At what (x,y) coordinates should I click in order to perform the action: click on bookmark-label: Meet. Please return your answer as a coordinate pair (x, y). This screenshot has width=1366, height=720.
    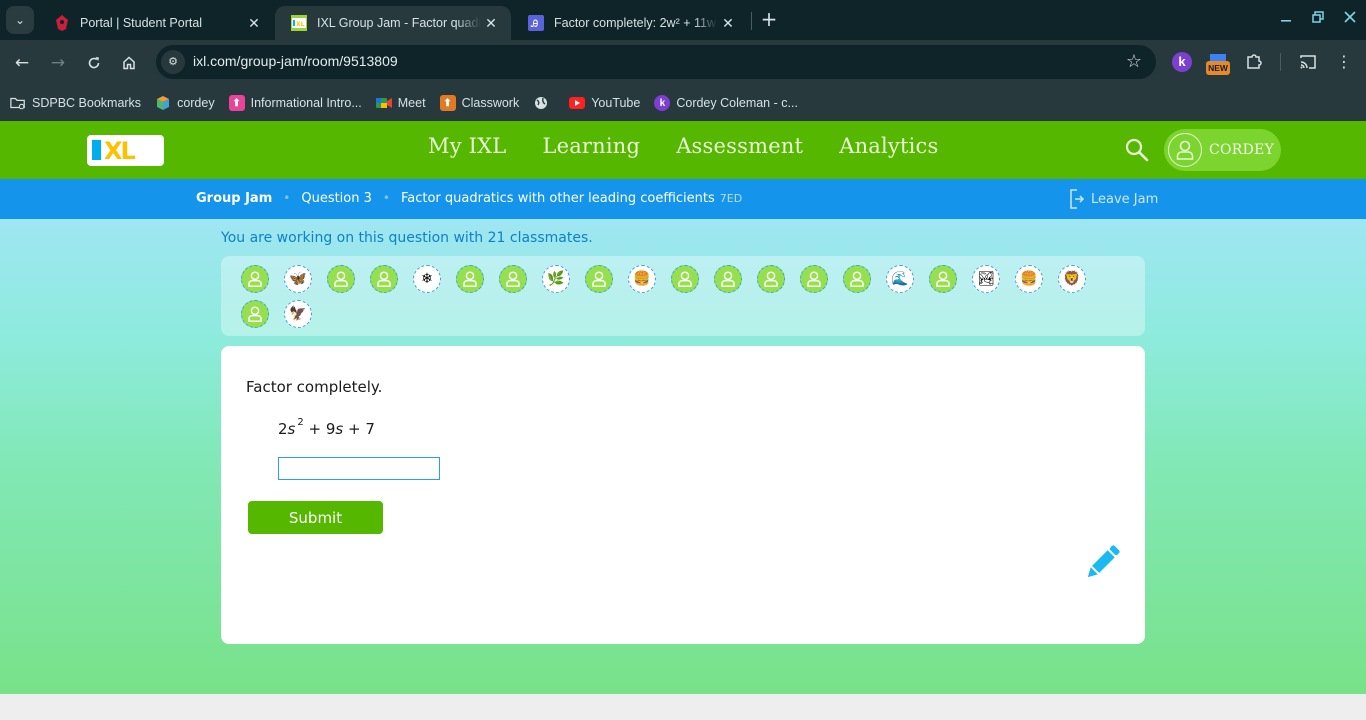
    Looking at the image, I should click on (411, 103).